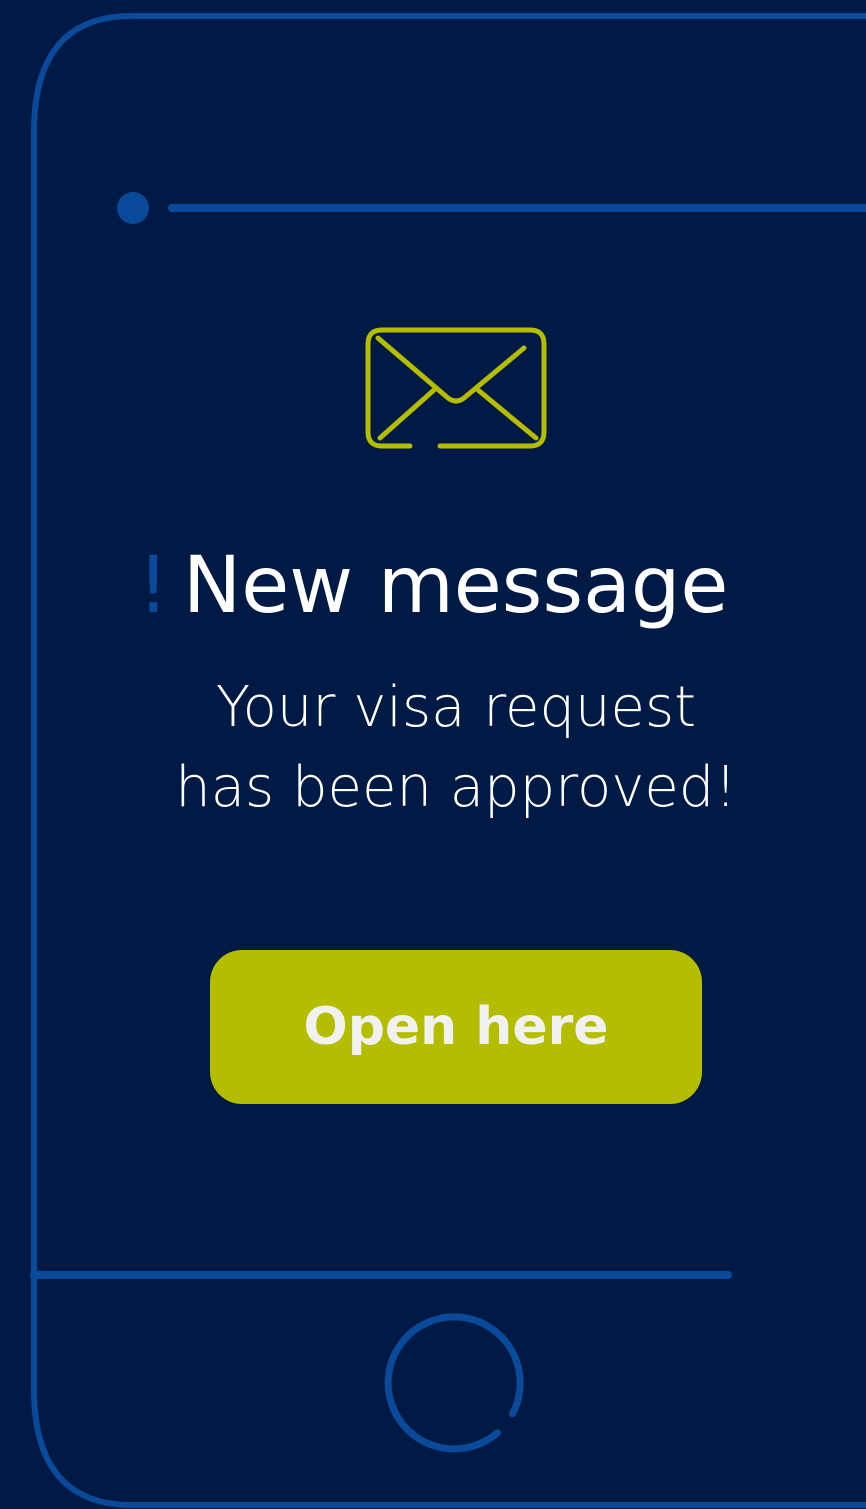 This screenshot has height=1509, width=866. What do you see at coordinates (454, 1383) in the screenshot?
I see `home-button-icon` at bounding box center [454, 1383].